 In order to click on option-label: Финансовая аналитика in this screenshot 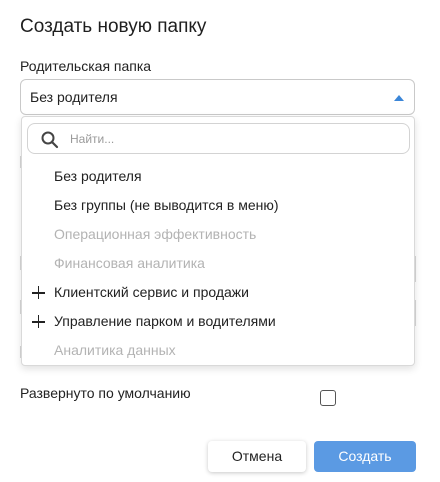, I will do `click(129, 263)`.